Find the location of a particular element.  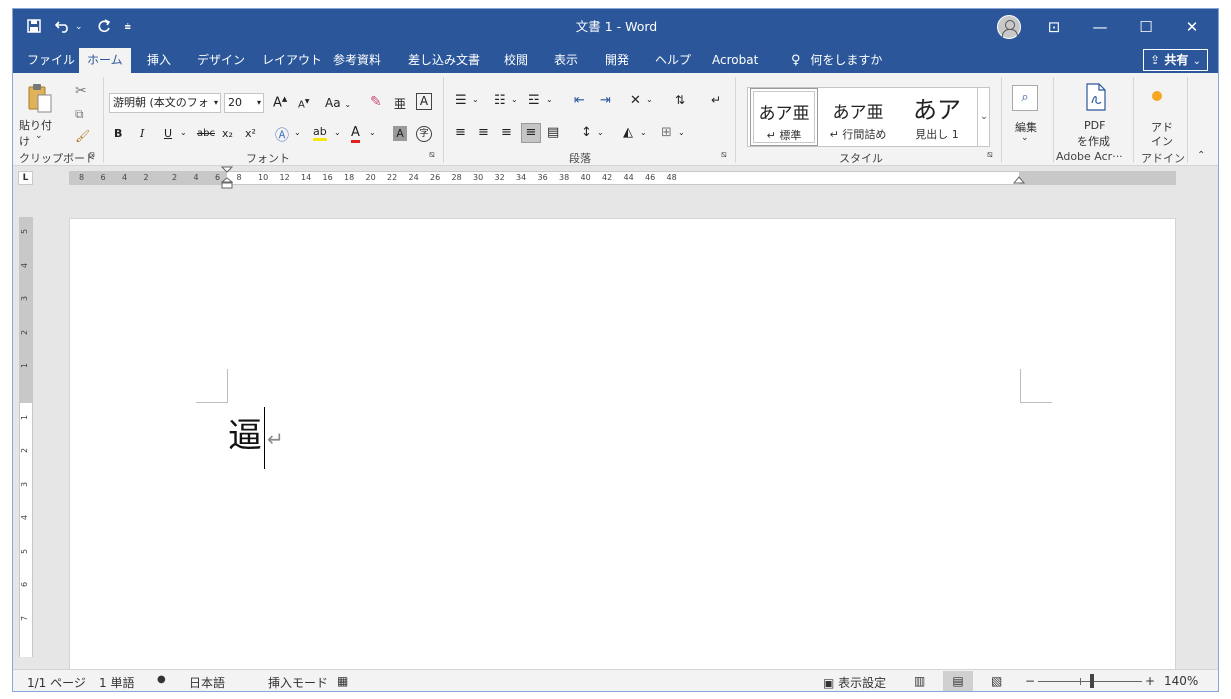

bold-button: B is located at coordinates (118, 133).